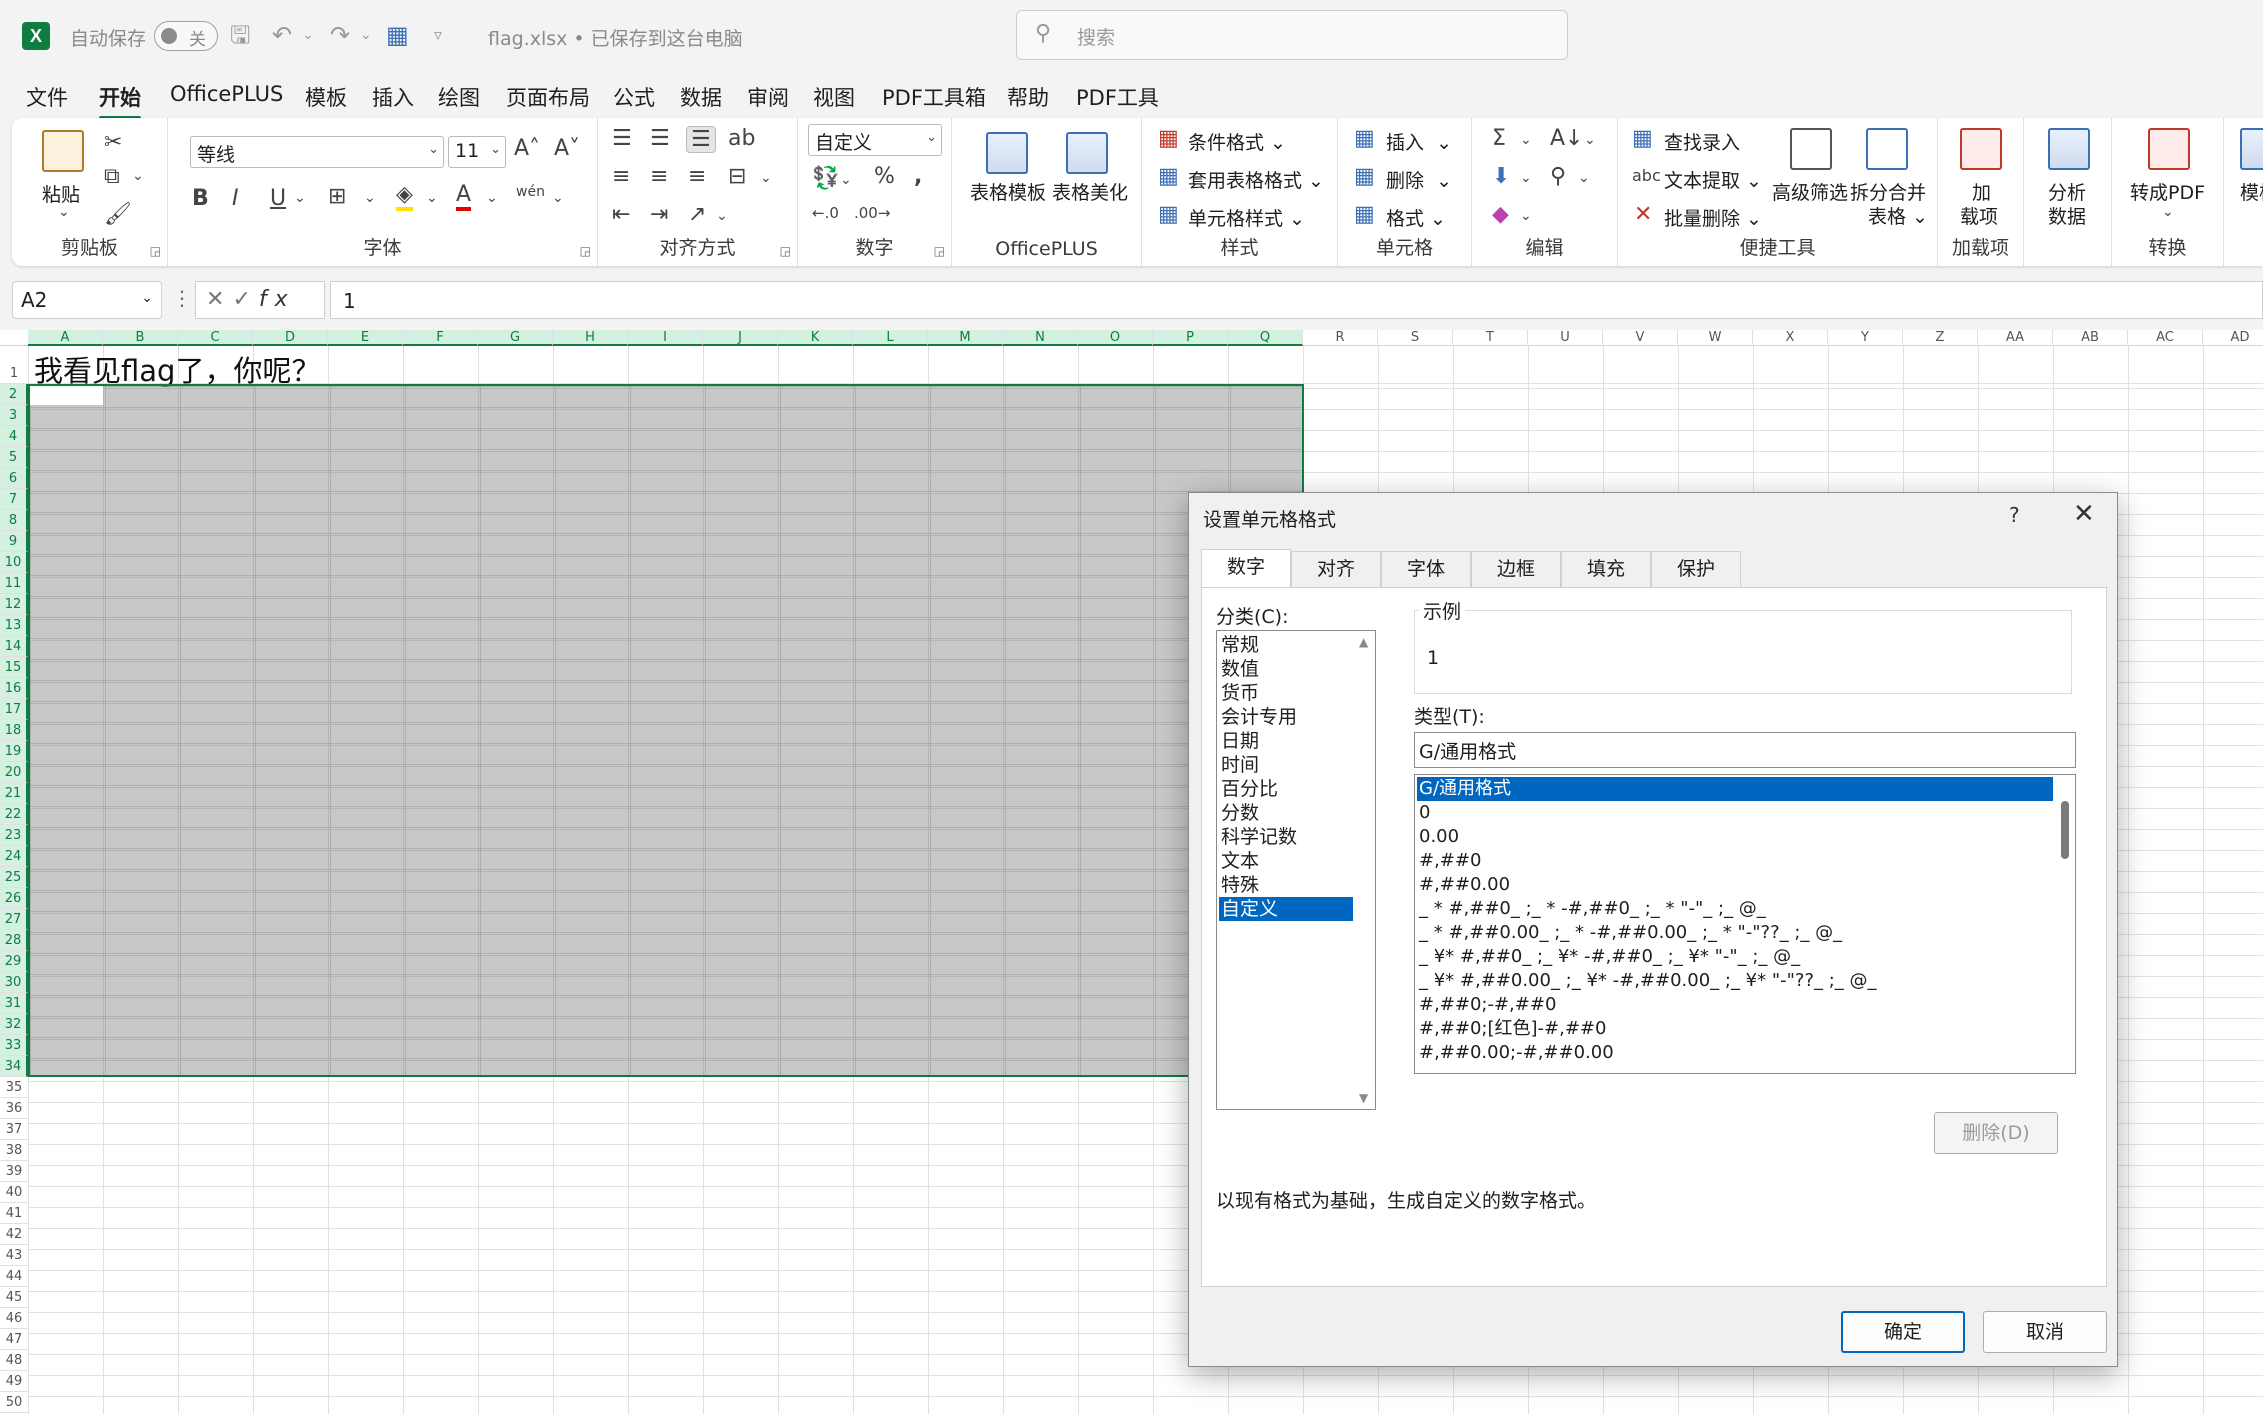  What do you see at coordinates (1500, 214) in the screenshot?
I see `clear-icon: ◆` at bounding box center [1500, 214].